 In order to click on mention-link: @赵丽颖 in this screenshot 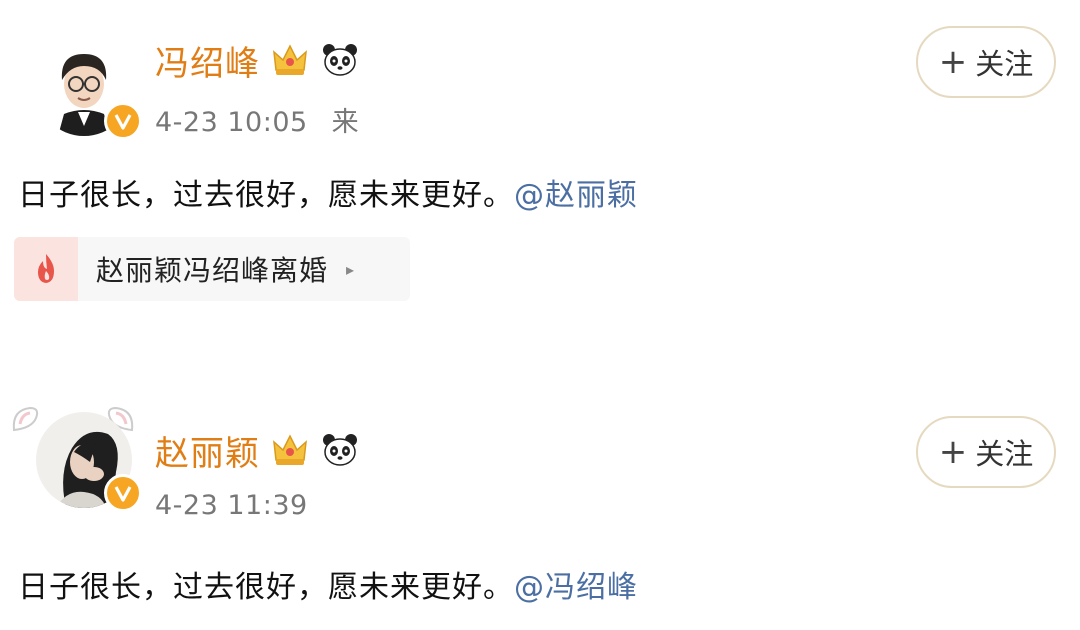, I will do `click(576, 195)`.